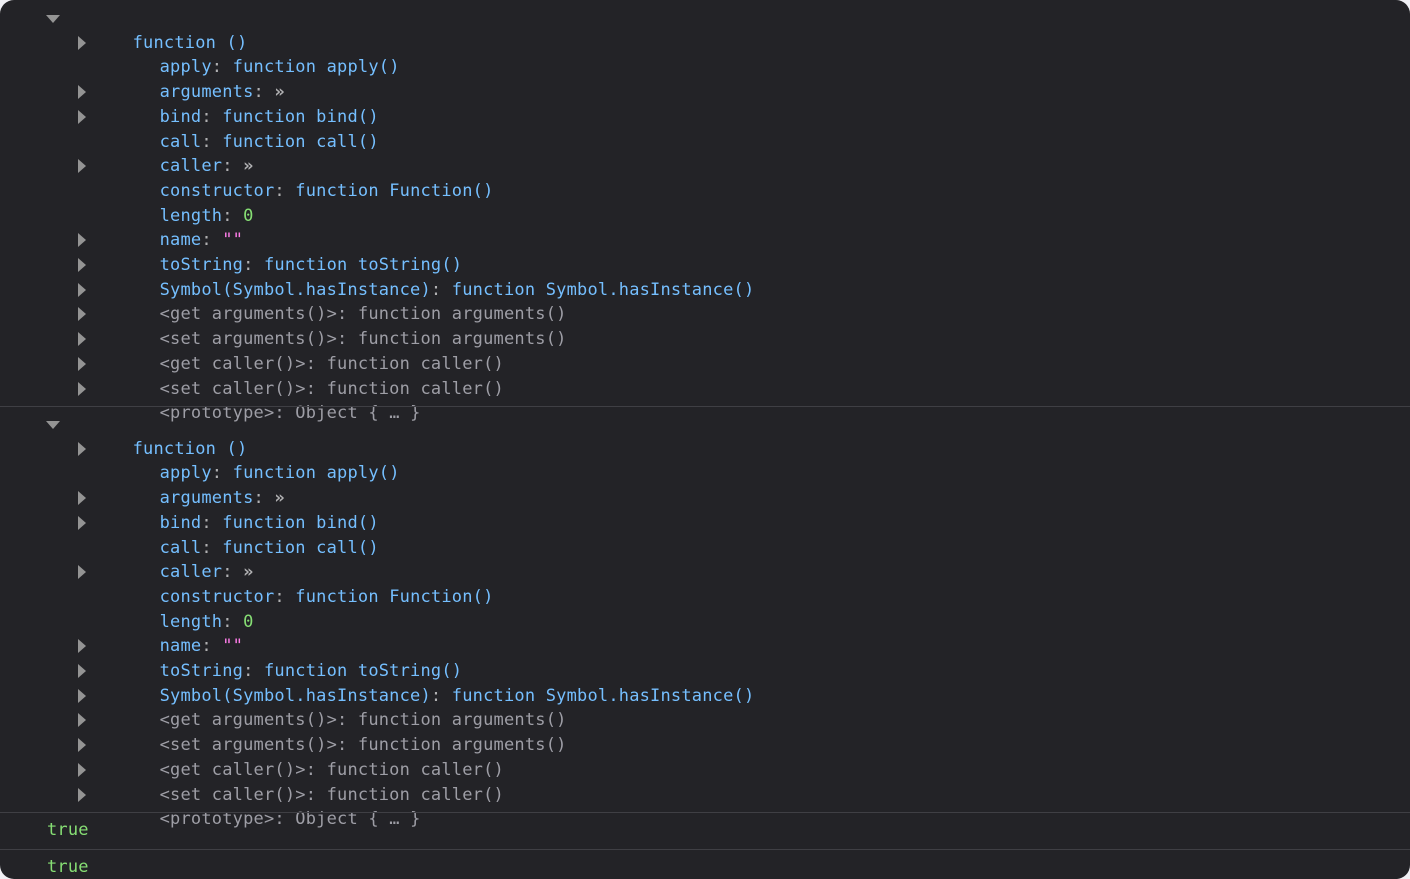 The image size is (1410, 879). What do you see at coordinates (705, 406) in the screenshot?
I see `message-divider` at bounding box center [705, 406].